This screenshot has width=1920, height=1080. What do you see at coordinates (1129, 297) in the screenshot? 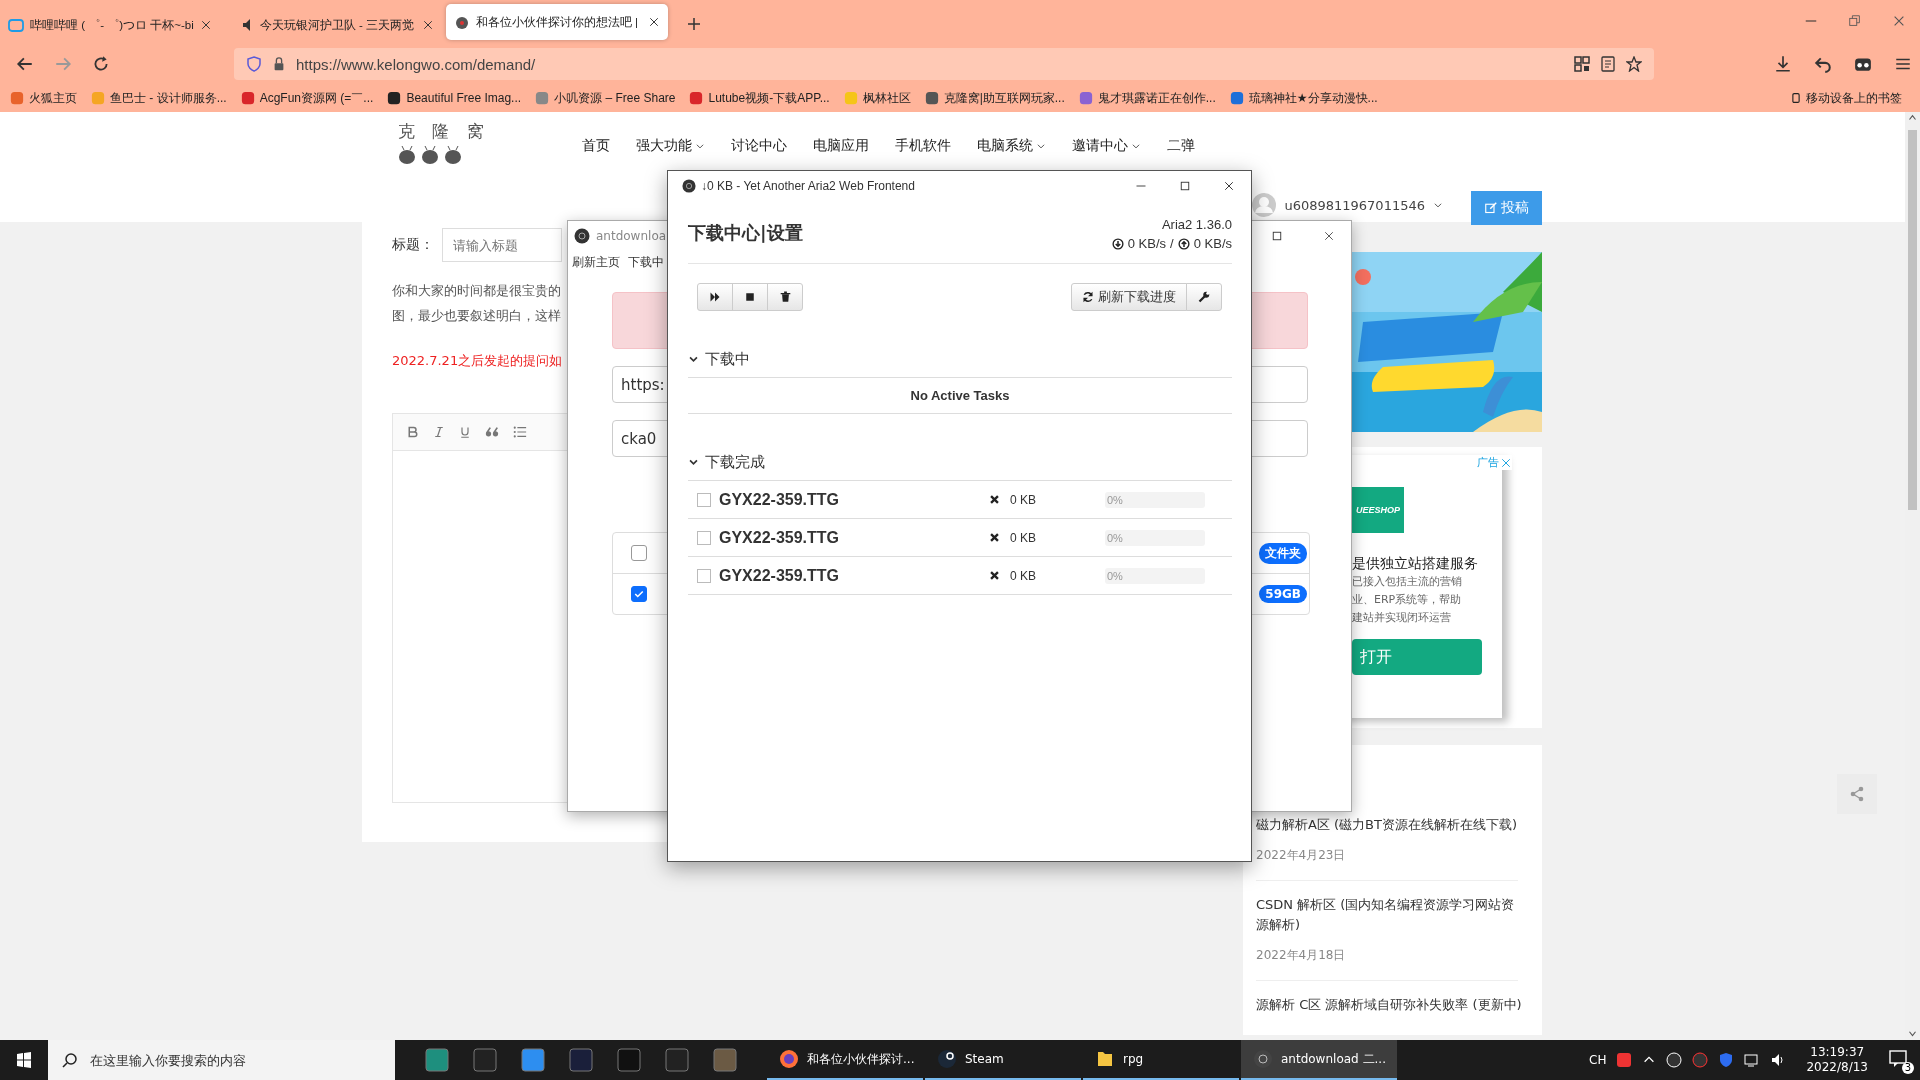
I see `refresh-button: 刷新下载进度` at bounding box center [1129, 297].